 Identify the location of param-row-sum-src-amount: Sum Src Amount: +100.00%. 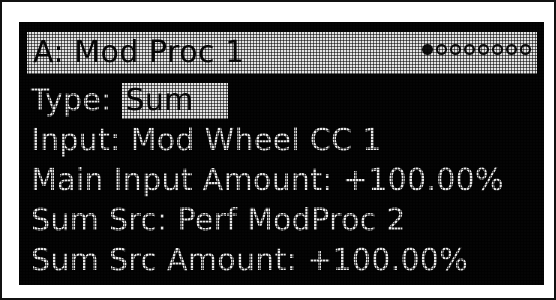
(249, 261).